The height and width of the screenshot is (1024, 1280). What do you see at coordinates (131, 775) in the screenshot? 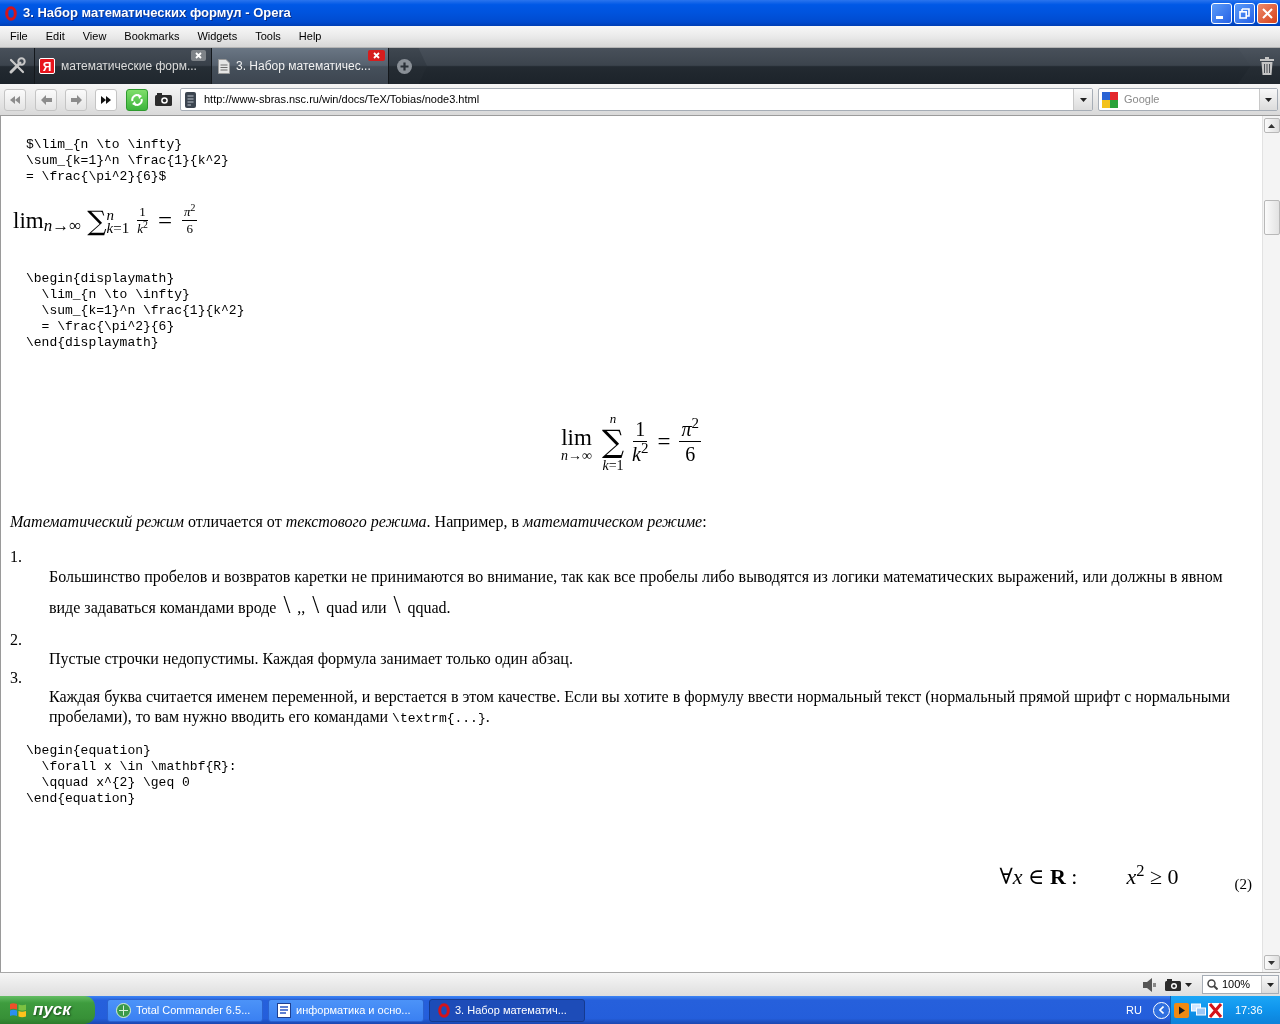
I see `code-text: \begin{equation} \forall x \in \mathbf{R}: \qquad x^{2} \geq 0 \end{equation}` at bounding box center [131, 775].